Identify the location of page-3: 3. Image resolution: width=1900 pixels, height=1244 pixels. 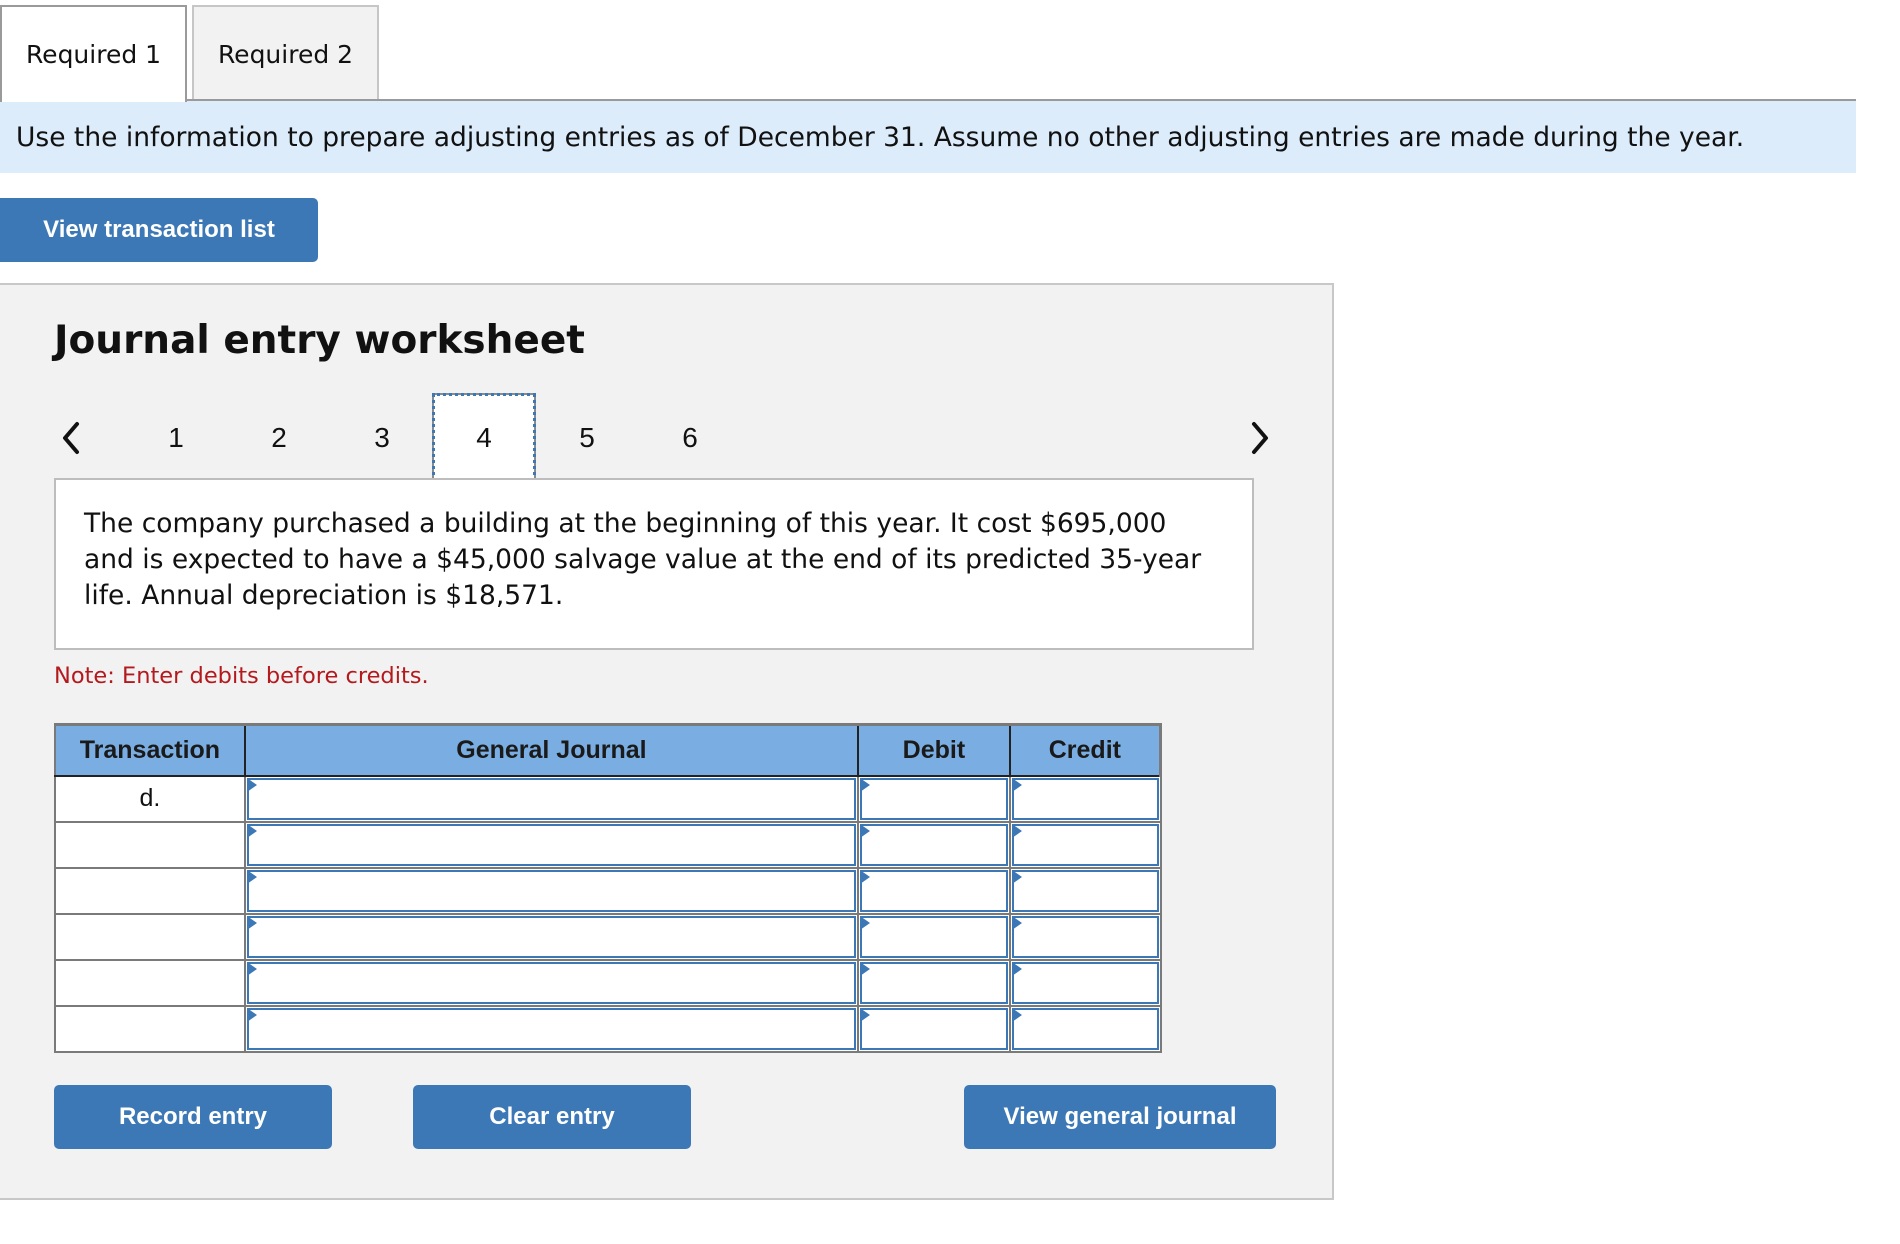
(382, 438).